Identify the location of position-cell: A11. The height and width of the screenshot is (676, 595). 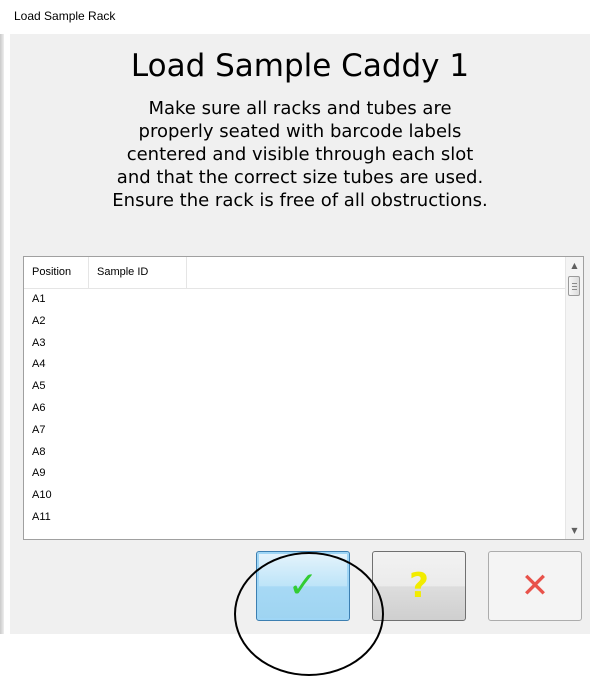
(41, 516).